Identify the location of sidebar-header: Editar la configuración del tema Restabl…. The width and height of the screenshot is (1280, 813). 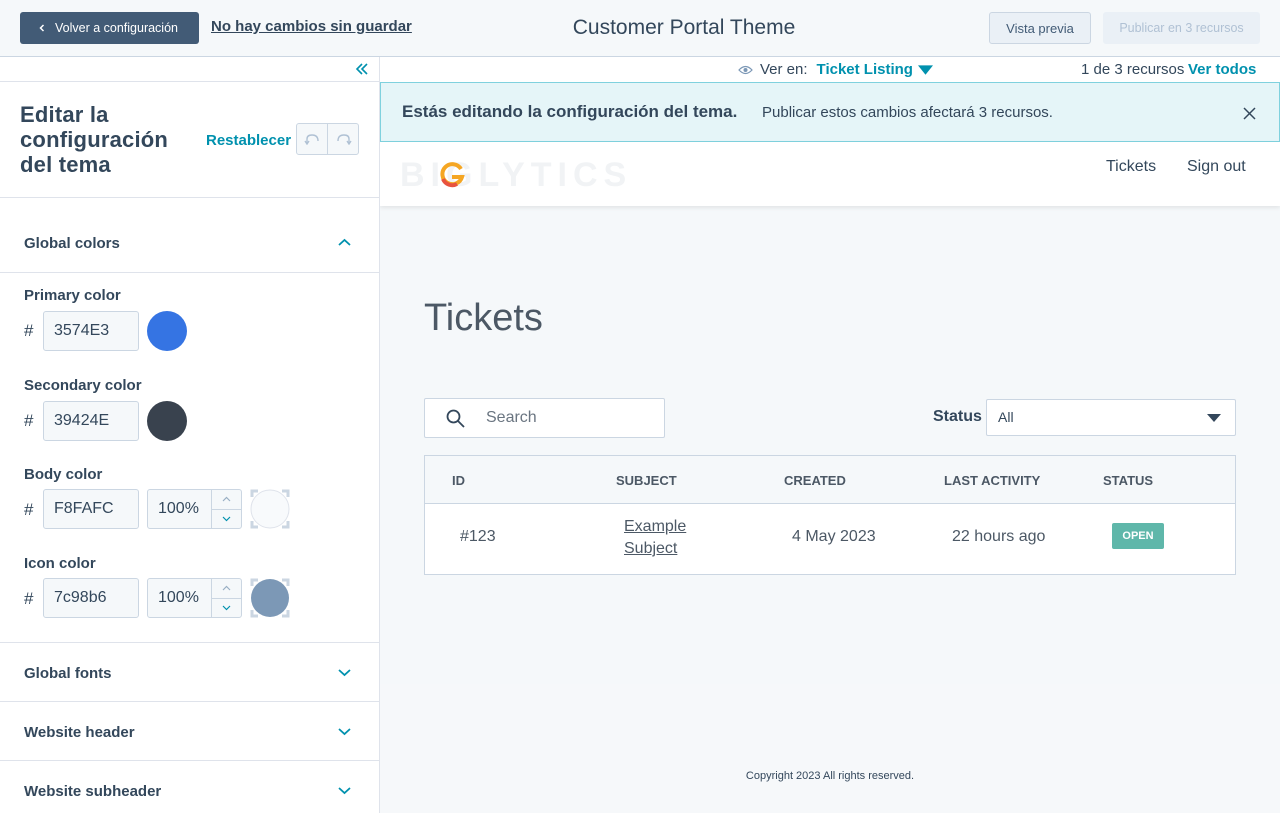
(189, 140).